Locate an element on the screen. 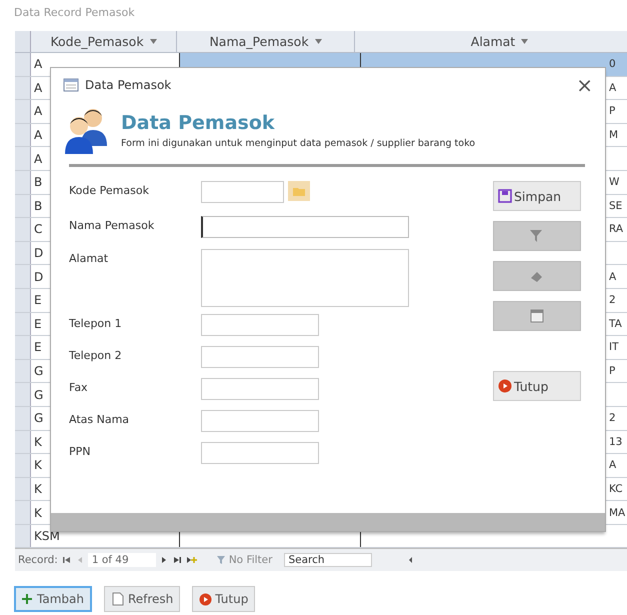 This screenshot has width=627, height=615. close-button: × is located at coordinates (584, 85).